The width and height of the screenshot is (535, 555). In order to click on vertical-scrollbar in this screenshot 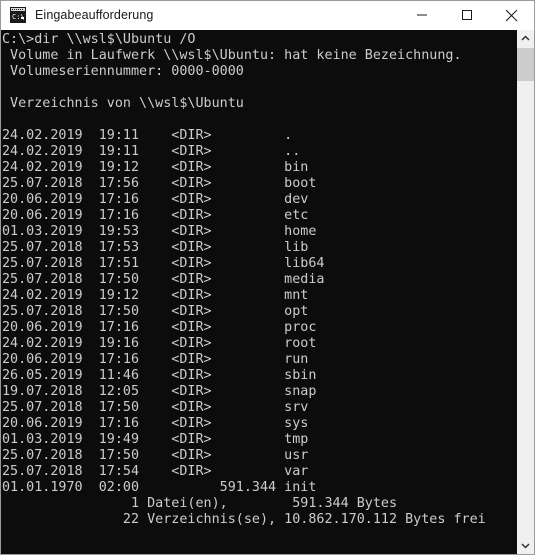, I will do `click(525, 292)`.